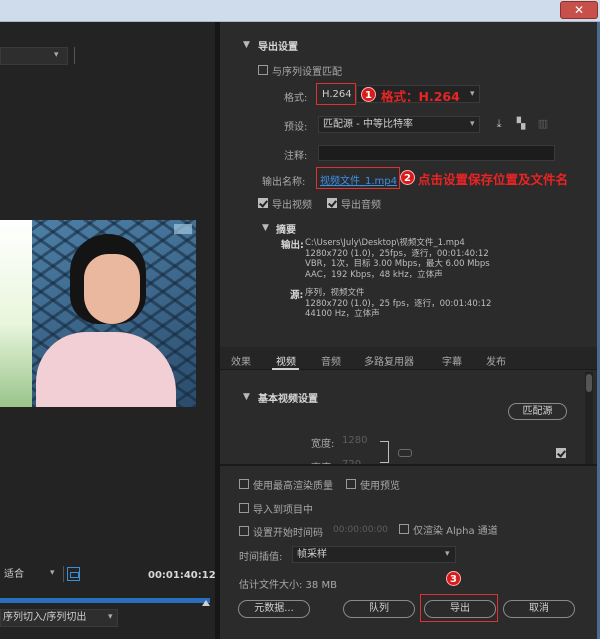 This screenshot has width=600, height=639. Describe the element at coordinates (384, 452) in the screenshot. I see `aspect-link-bracket` at that location.